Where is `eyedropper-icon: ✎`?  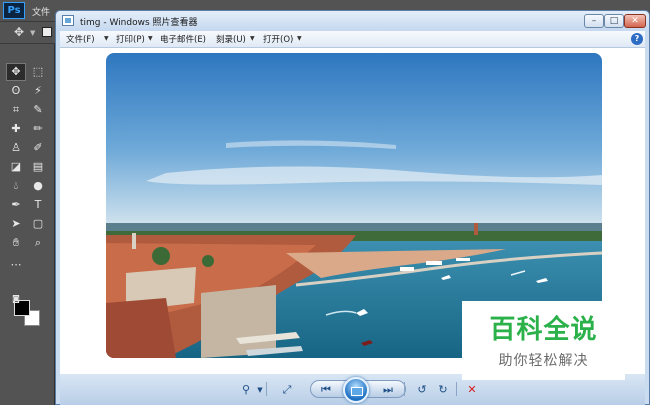
eyedropper-icon: ✎ is located at coordinates (38, 110).